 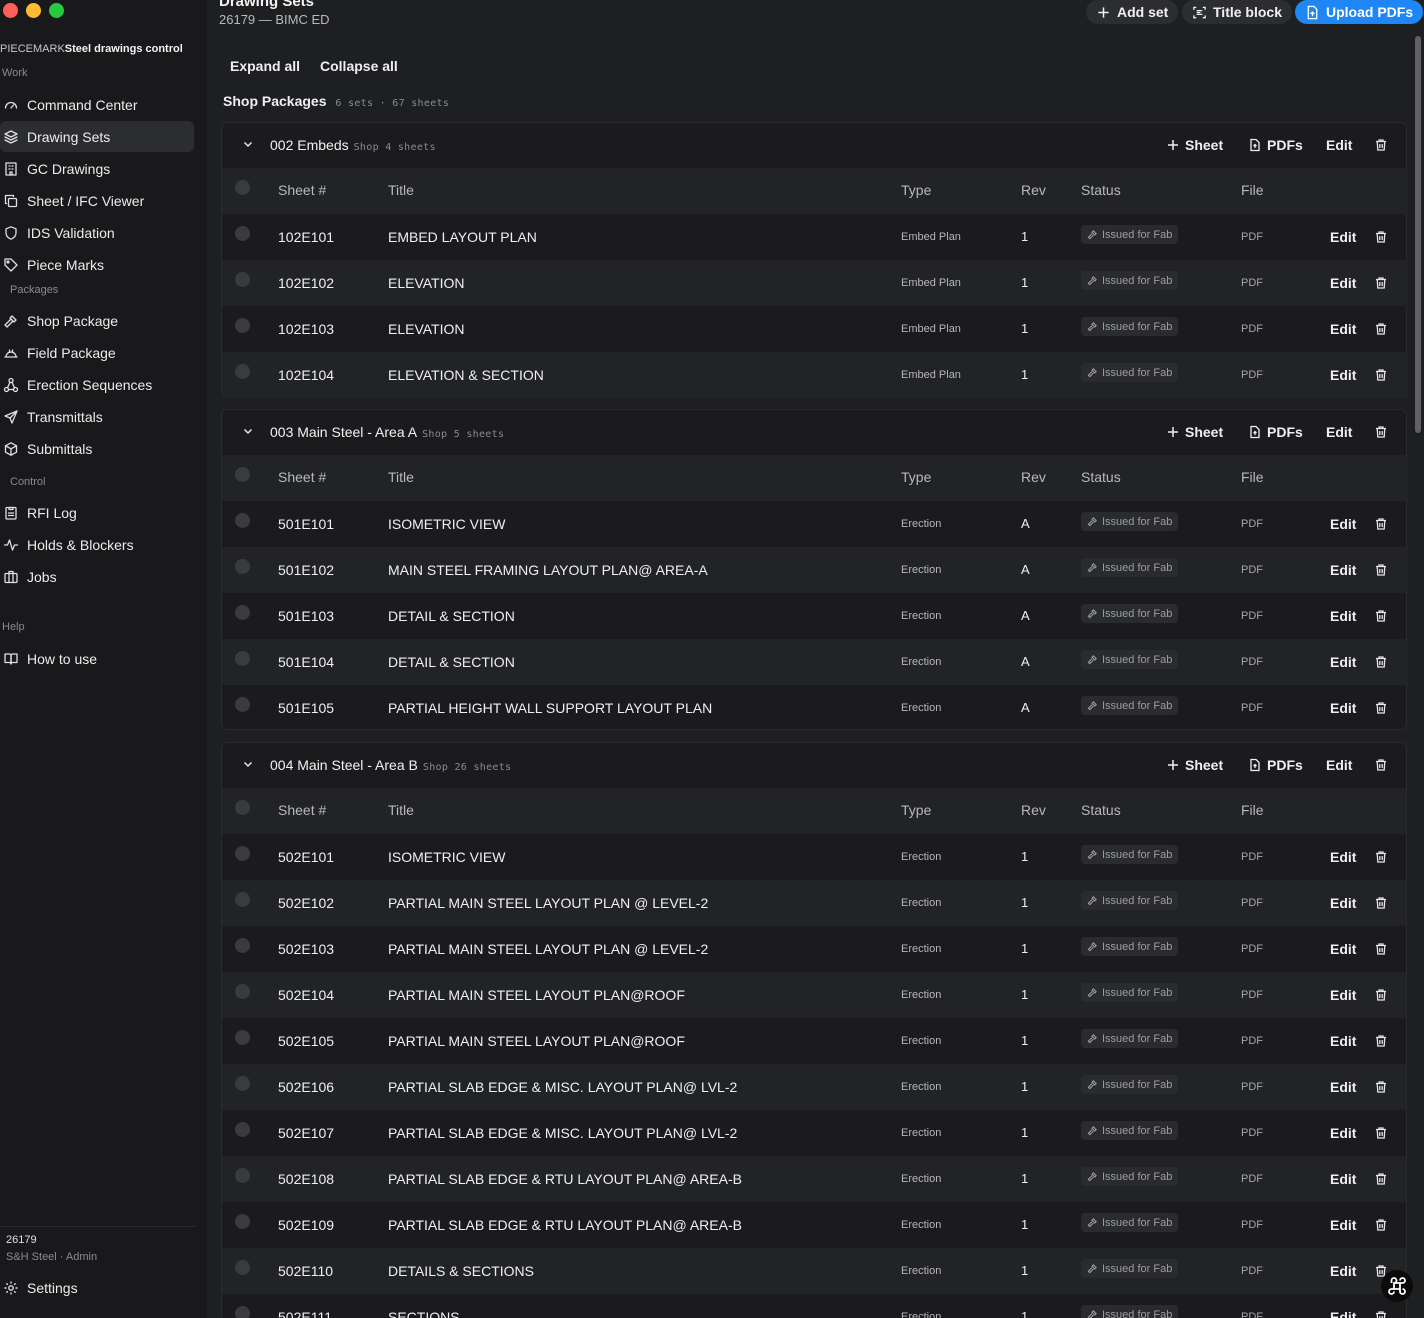 What do you see at coordinates (265, 66) in the screenshot?
I see `expand-all-button: Expand all` at bounding box center [265, 66].